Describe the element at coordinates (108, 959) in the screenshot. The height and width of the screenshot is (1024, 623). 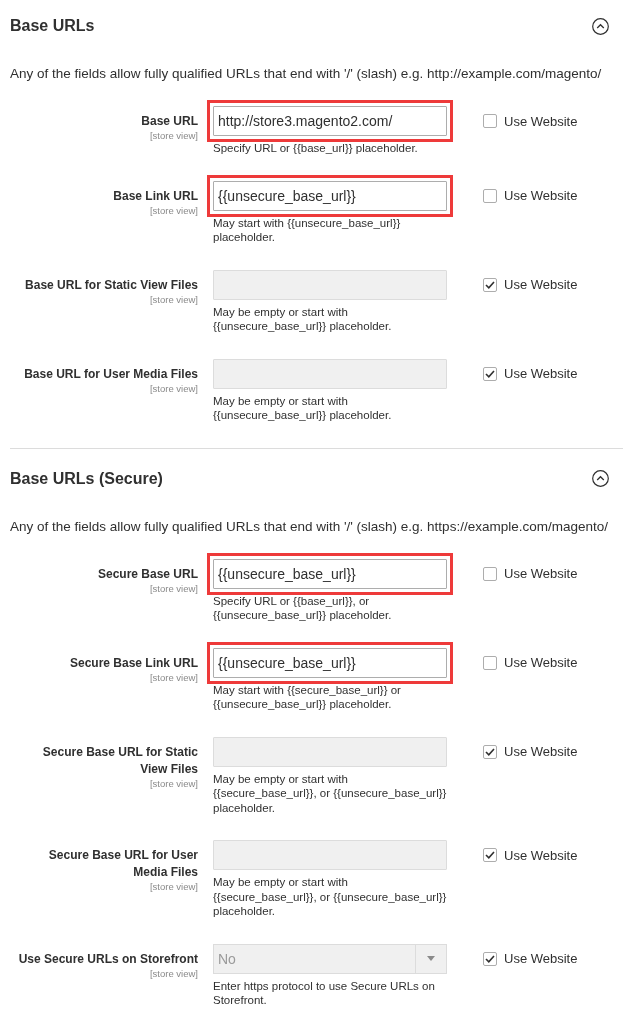
I see `field-label: Use Secure URLs on Storefront` at that location.